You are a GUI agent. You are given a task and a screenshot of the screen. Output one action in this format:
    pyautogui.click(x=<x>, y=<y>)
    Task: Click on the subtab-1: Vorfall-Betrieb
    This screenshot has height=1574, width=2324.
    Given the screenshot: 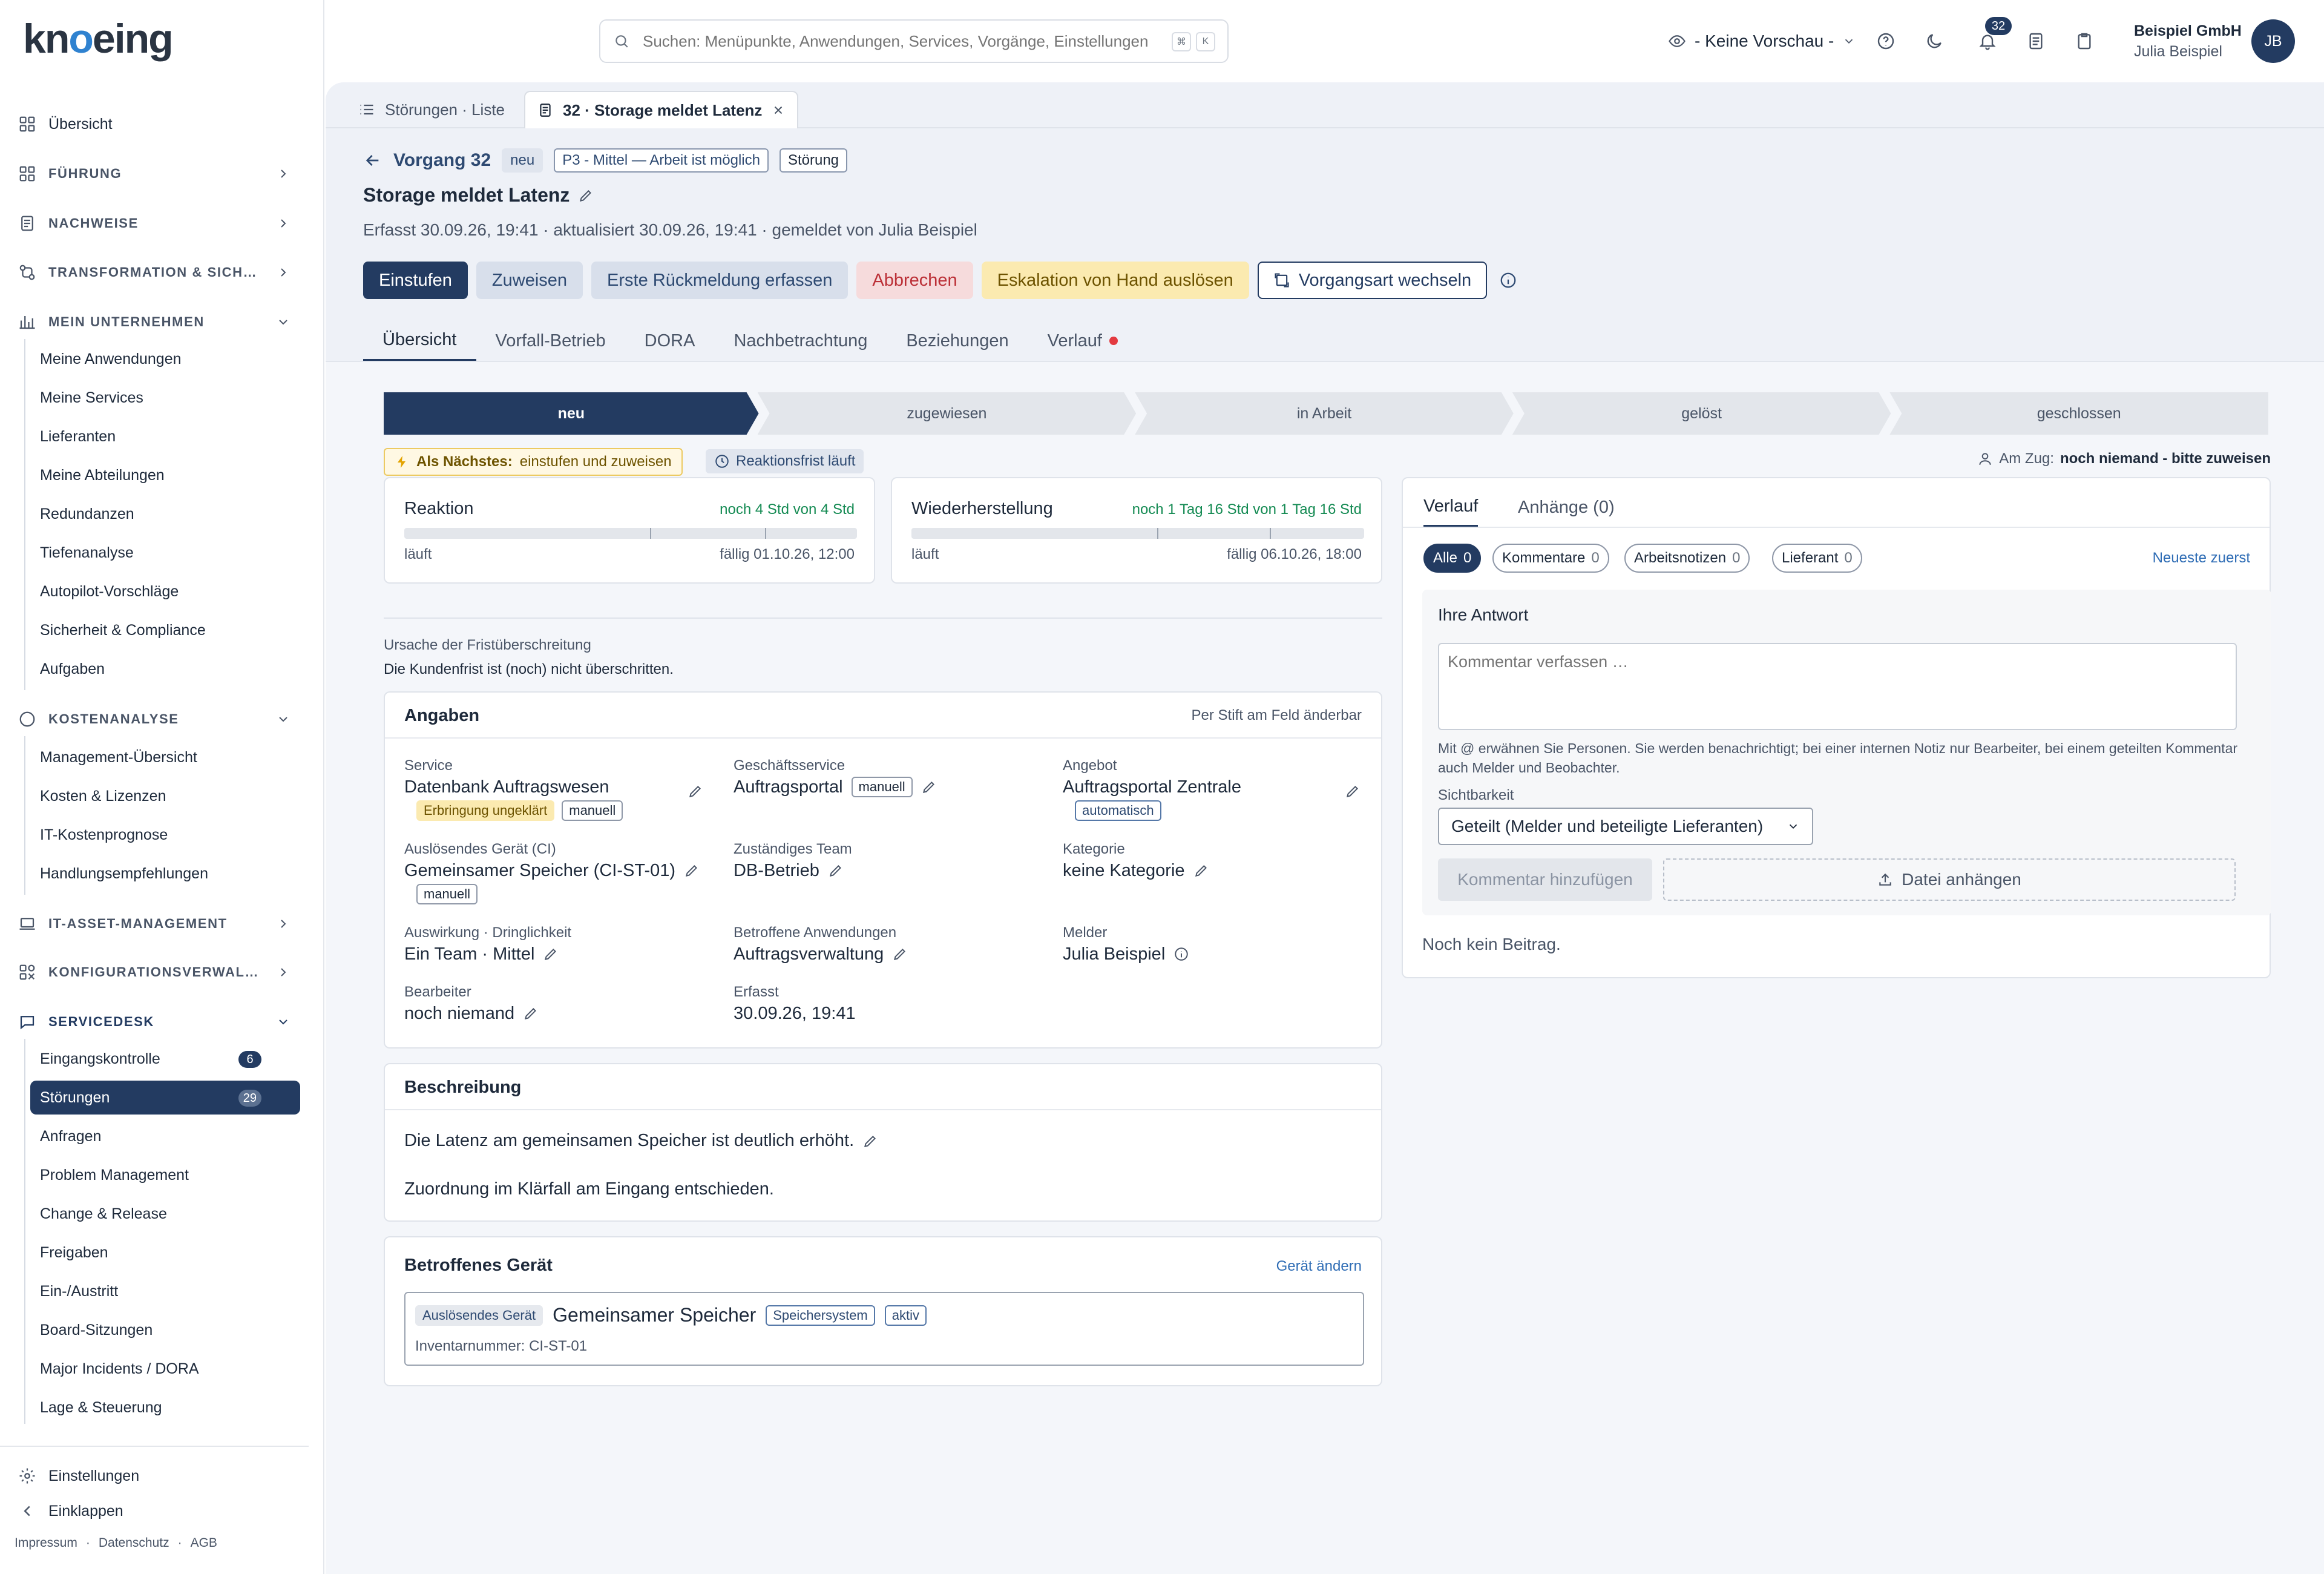 What is the action you would take?
    pyautogui.click(x=550, y=341)
    